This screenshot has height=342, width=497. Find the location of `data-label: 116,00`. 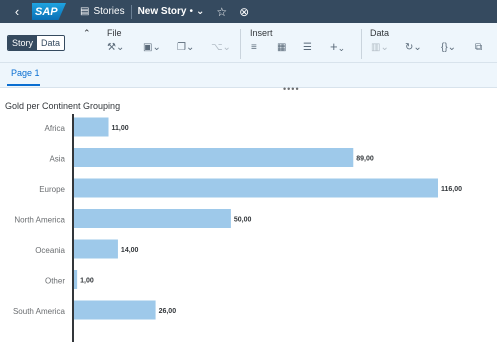

data-label: 116,00 is located at coordinates (451, 189).